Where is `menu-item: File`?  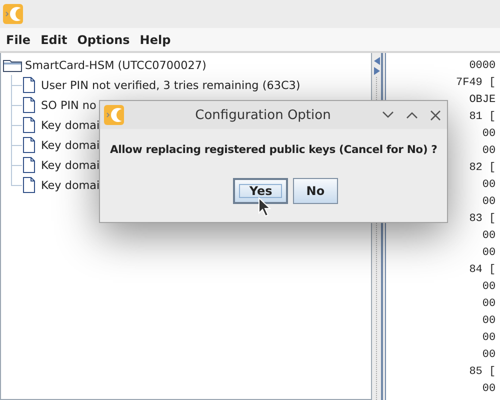
menu-item: File is located at coordinates (18, 39).